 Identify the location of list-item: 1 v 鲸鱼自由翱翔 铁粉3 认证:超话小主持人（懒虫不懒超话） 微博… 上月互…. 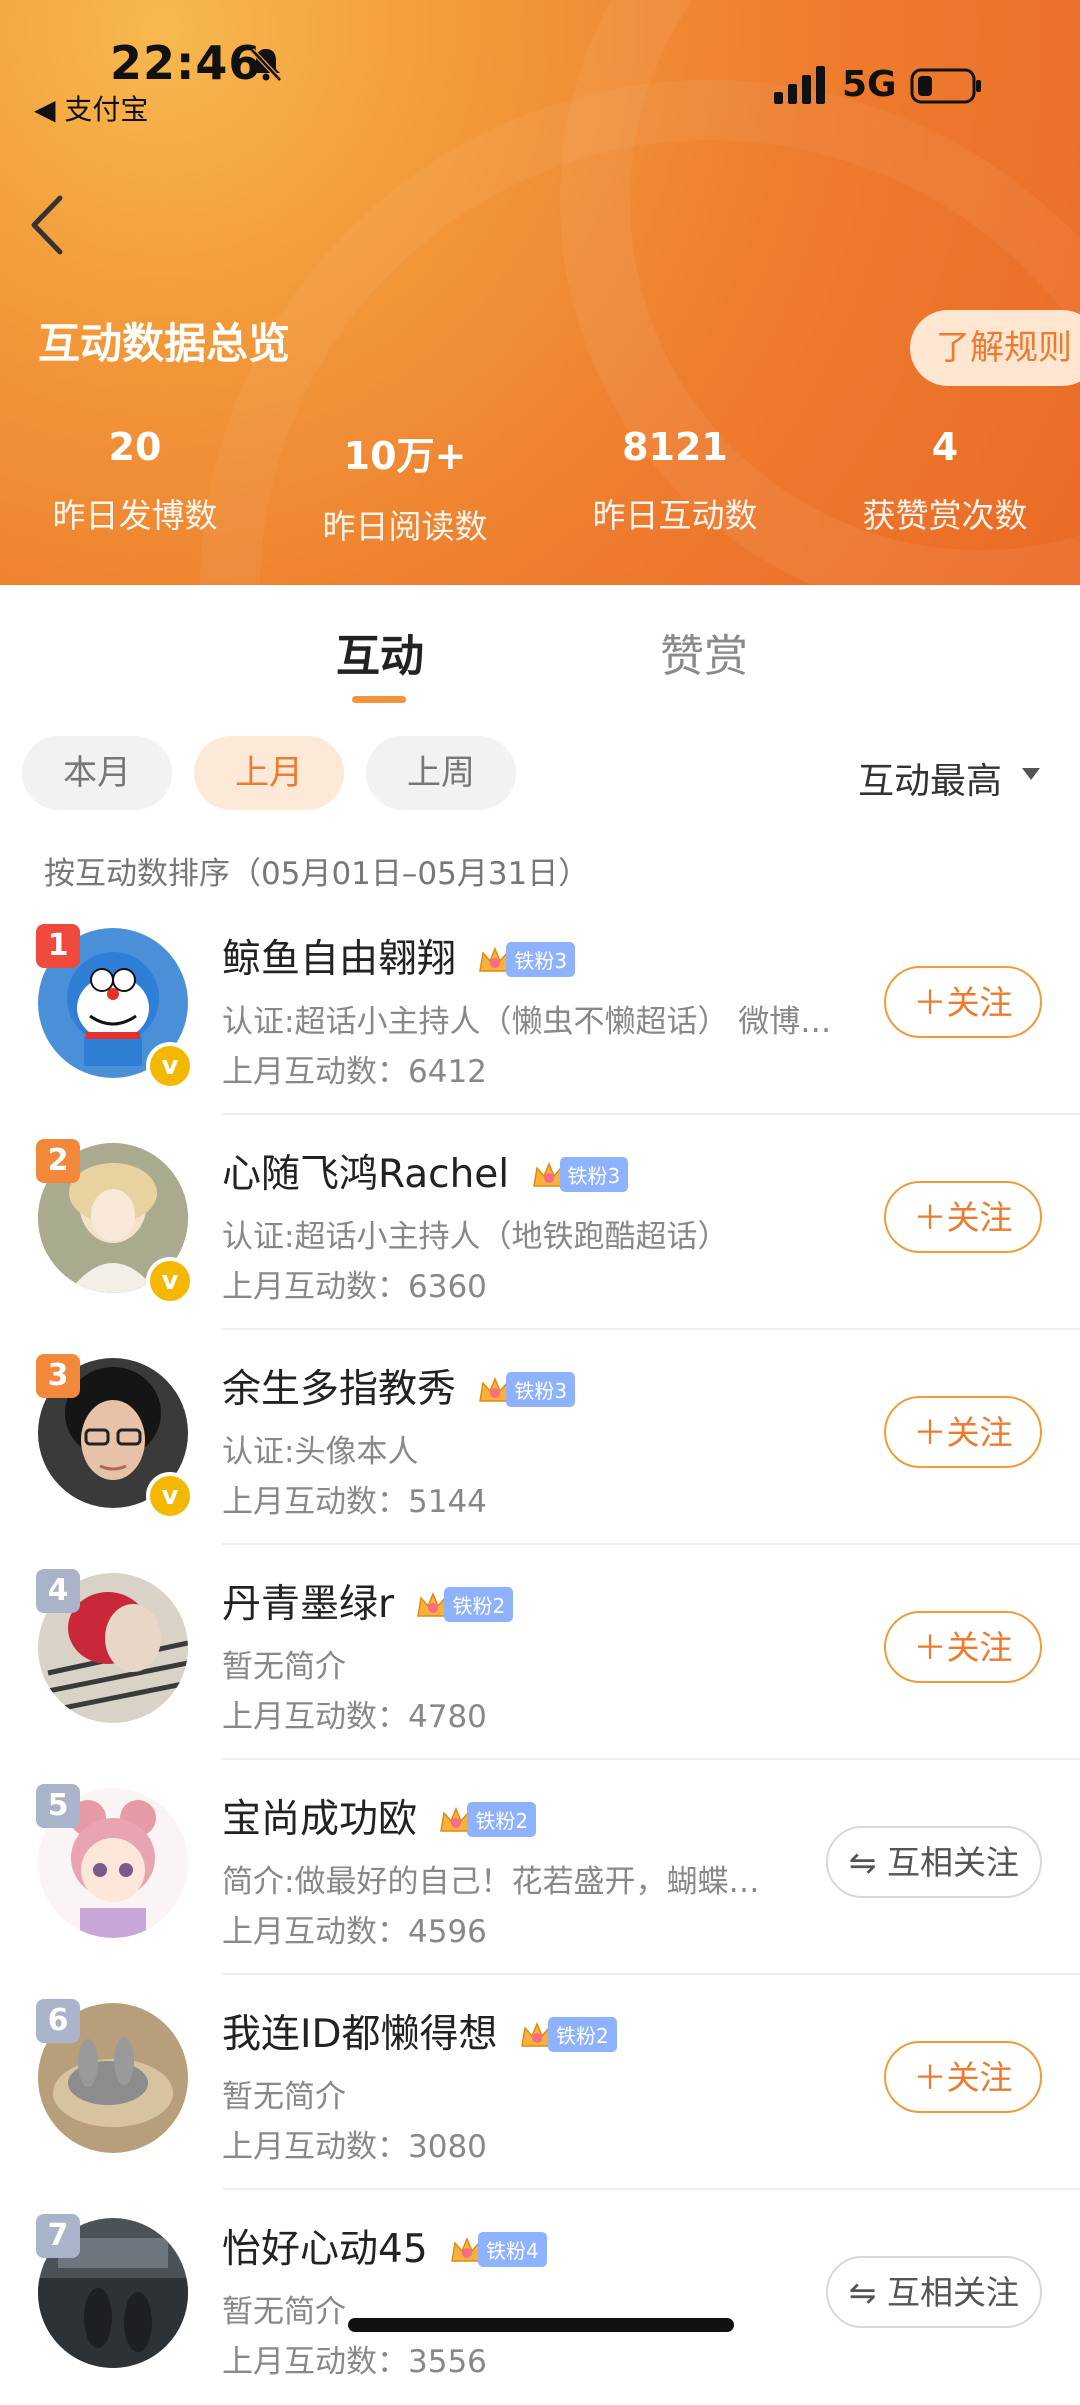
(540, 1007).